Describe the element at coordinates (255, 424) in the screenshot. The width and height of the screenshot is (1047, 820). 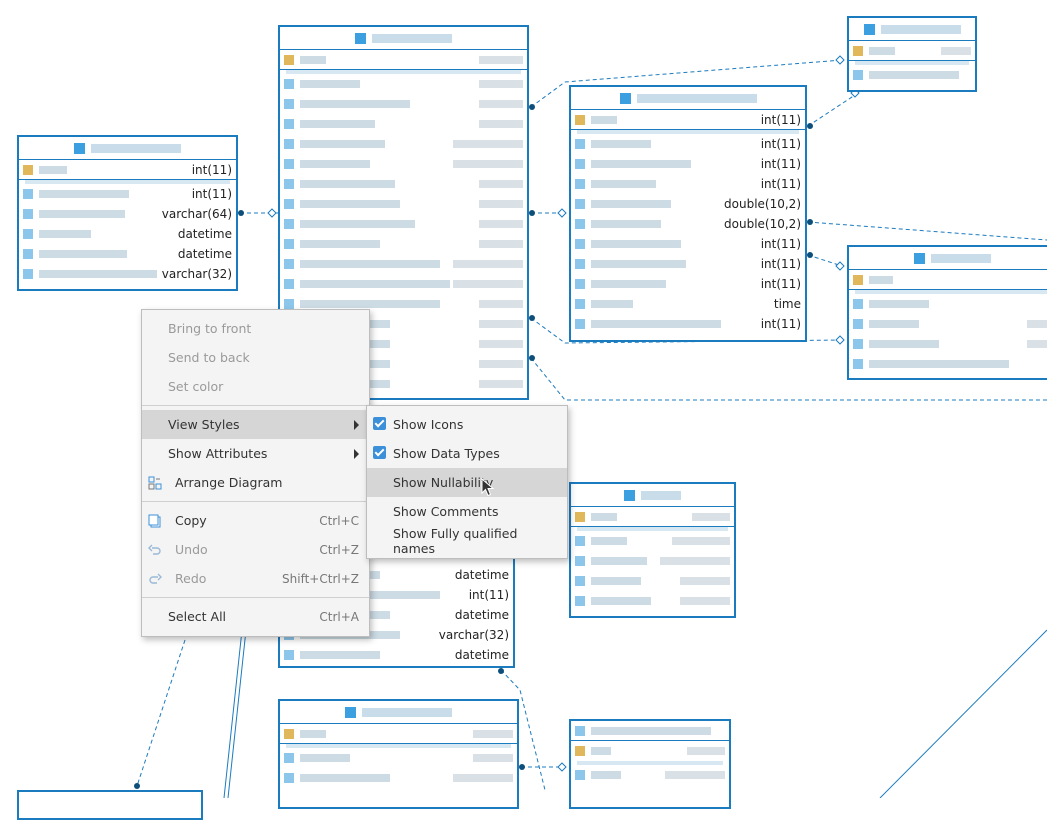
I see `menu-item-view-styles: View Styles` at that location.